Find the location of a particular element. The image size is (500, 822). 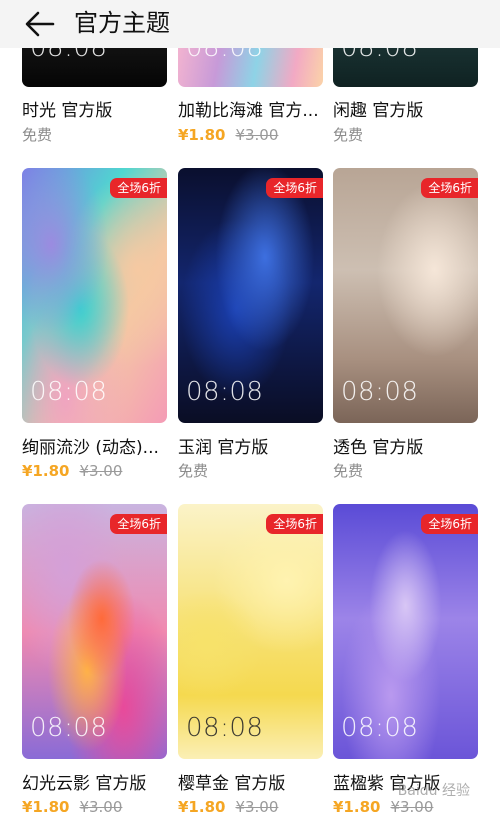

theme-thumbnail-xuanliliusha: 全场6折 08:08 is located at coordinates (94, 295).